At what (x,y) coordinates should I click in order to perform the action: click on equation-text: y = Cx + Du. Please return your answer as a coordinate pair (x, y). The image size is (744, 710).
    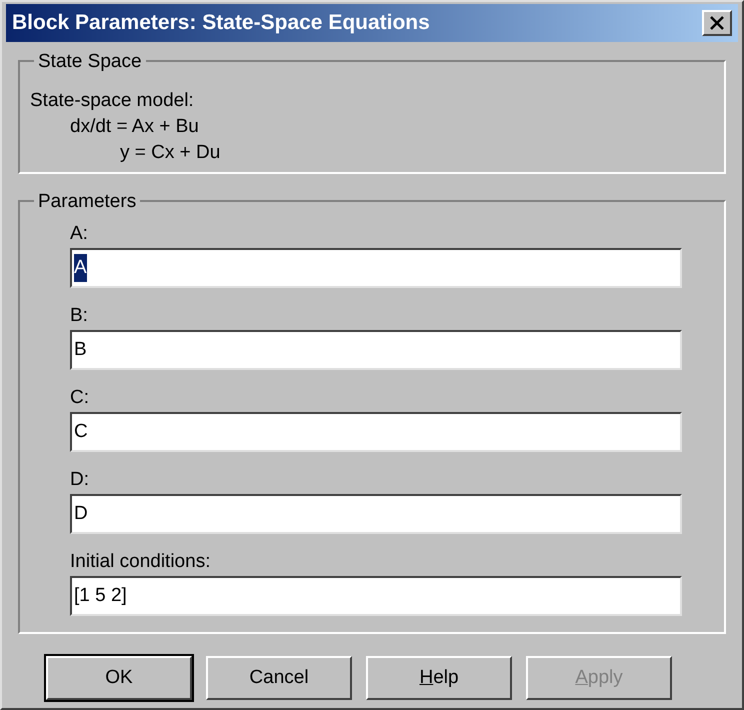
    Looking at the image, I should click on (170, 153).